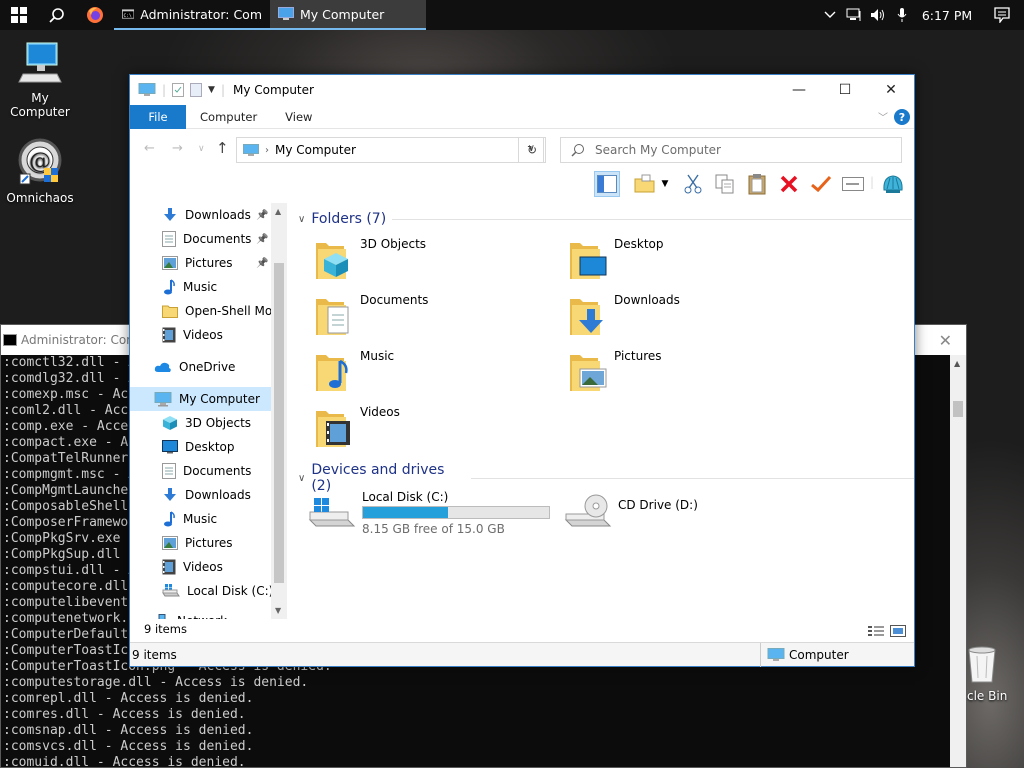 The height and width of the screenshot is (768, 1024). What do you see at coordinates (192, 15) in the screenshot?
I see `taskbar-app-console: C:\ Administrator: Com` at bounding box center [192, 15].